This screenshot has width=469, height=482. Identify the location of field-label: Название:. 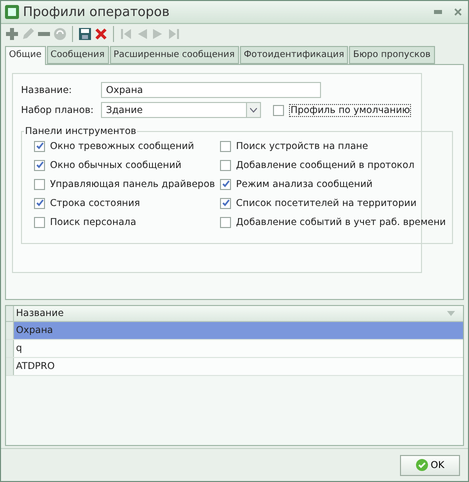
(47, 90).